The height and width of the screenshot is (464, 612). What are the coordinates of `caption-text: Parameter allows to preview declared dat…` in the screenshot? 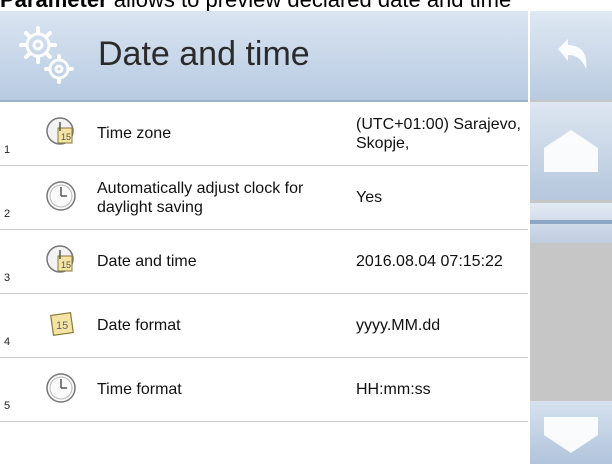 It's located at (306, 5).